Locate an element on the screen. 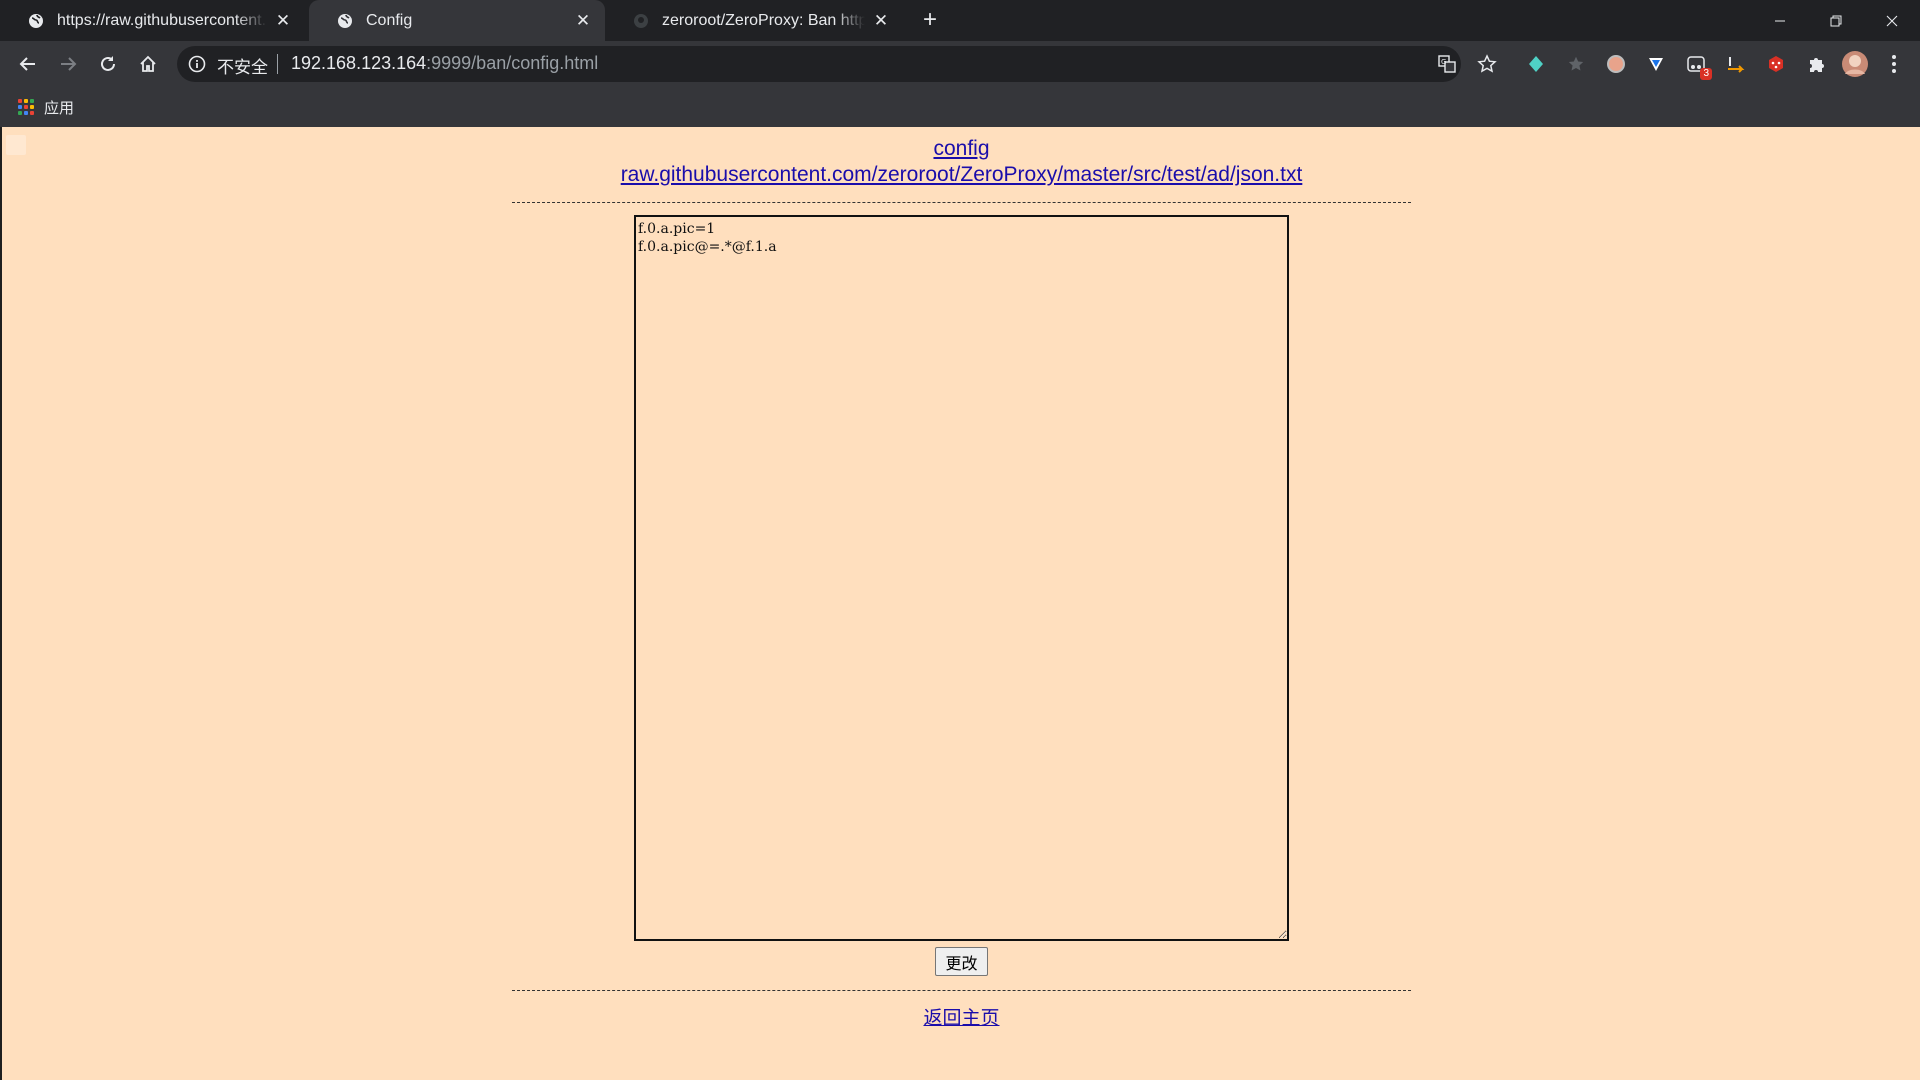 This screenshot has width=1920, height=1080. bottom-divider is located at coordinates (961, 990).